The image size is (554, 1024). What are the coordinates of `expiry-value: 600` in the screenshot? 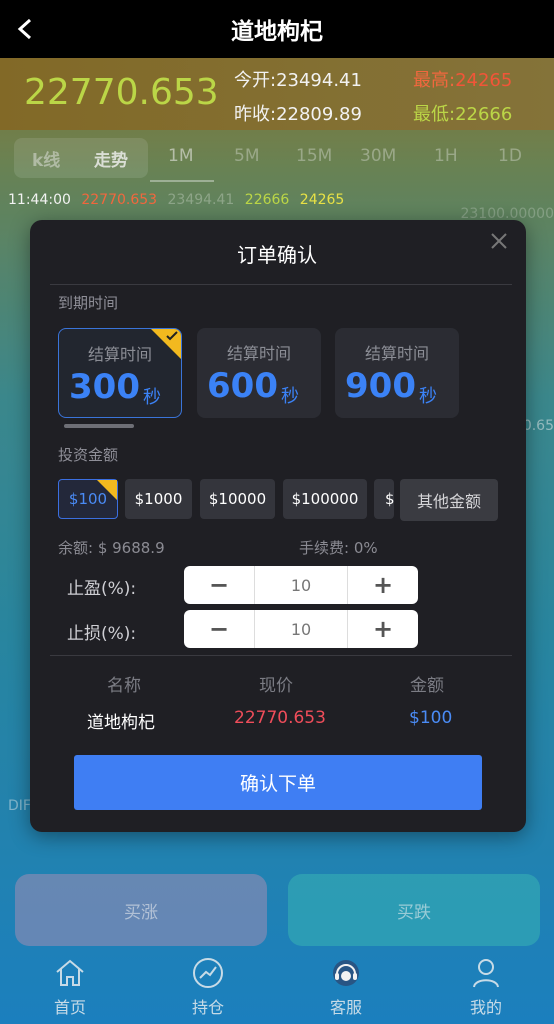 It's located at (242, 386).